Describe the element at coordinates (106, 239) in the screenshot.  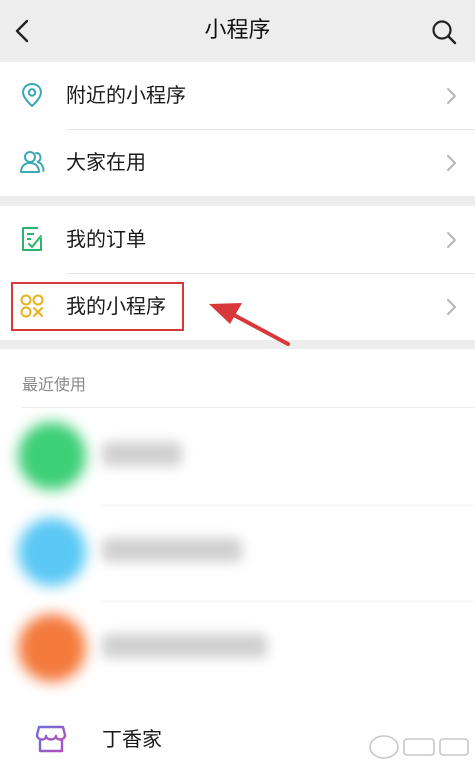
I see `menu-item-label: 我的订单` at that location.